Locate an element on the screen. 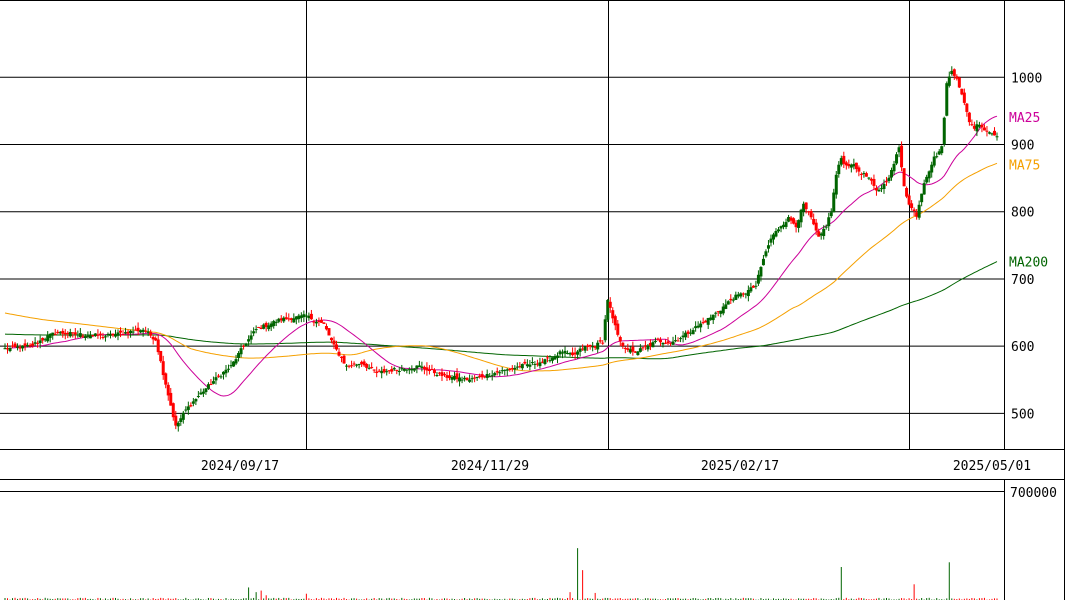  y-tick-label: 700 is located at coordinates (1022, 280).